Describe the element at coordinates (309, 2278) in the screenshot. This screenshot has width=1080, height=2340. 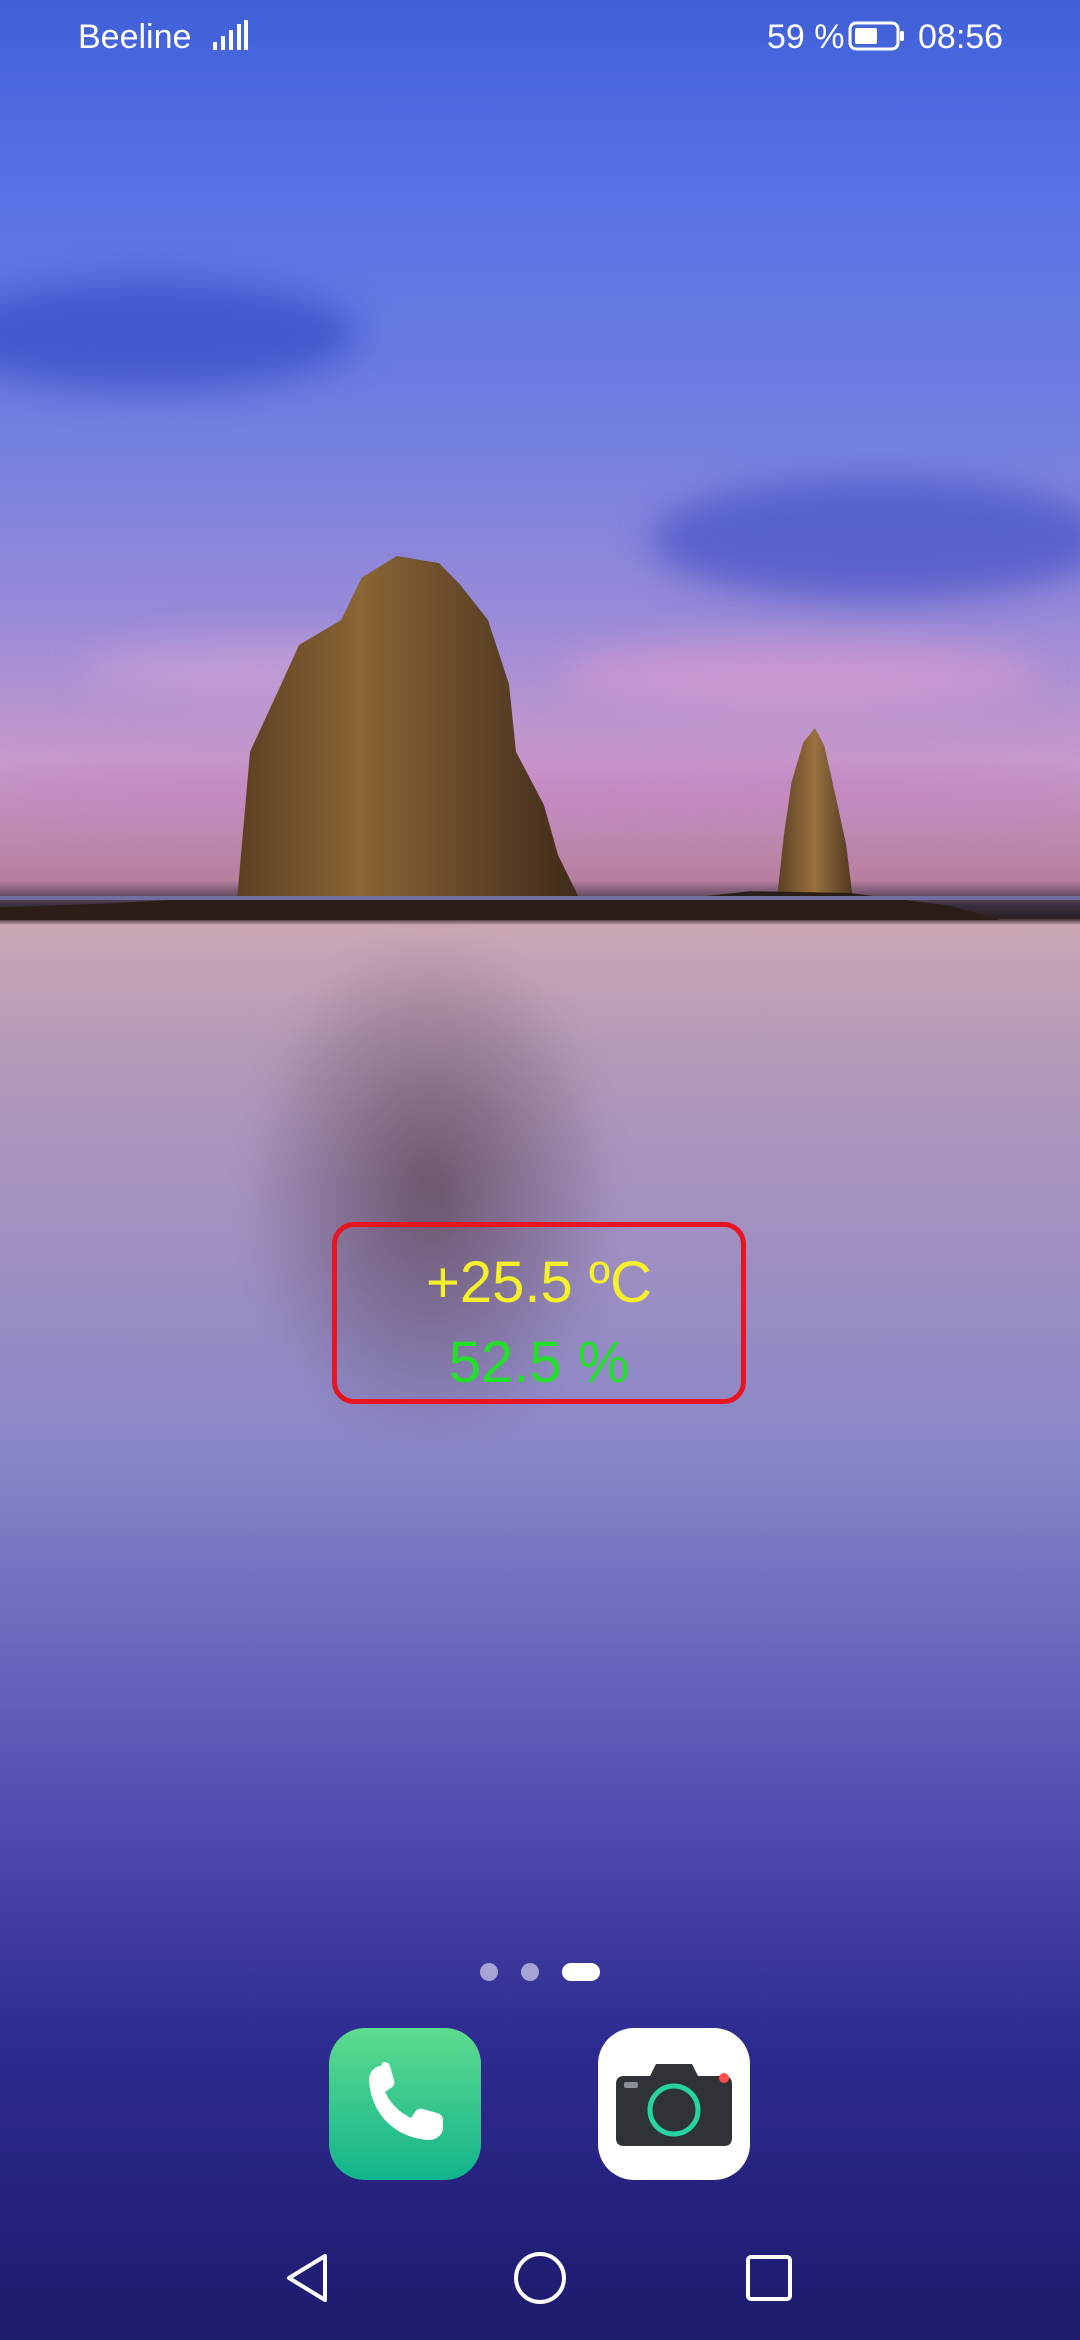
I see `back-button` at that location.